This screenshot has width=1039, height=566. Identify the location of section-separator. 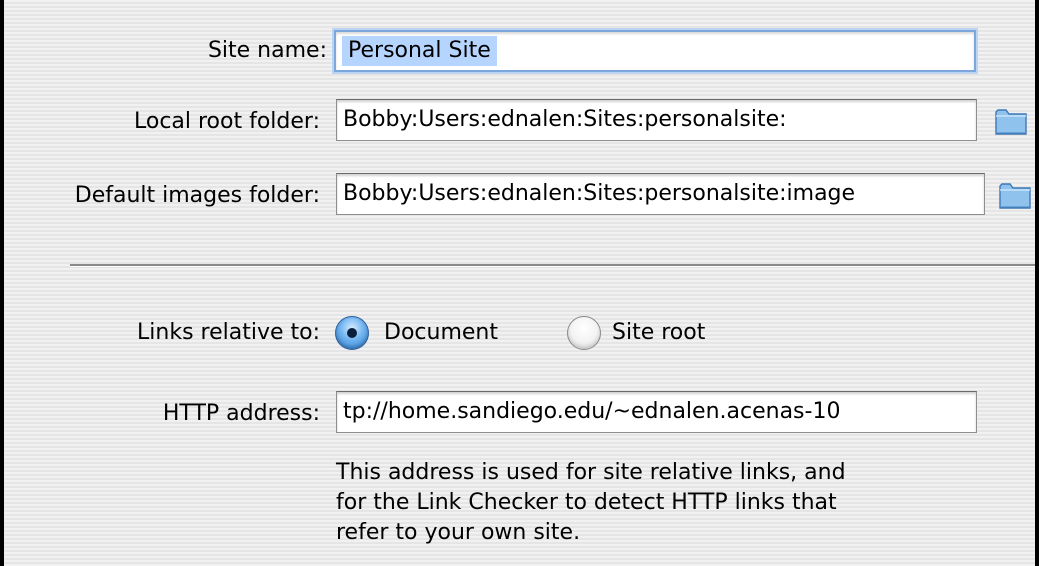
(552, 265).